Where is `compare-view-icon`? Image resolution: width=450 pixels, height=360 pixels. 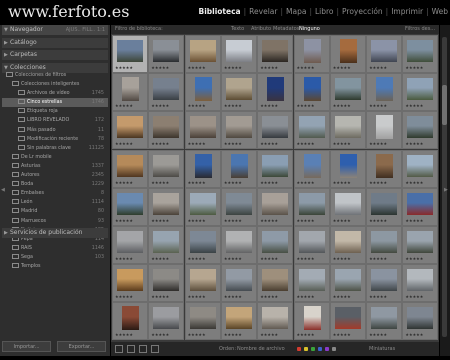
compare-view-icon is located at coordinates (143, 349).